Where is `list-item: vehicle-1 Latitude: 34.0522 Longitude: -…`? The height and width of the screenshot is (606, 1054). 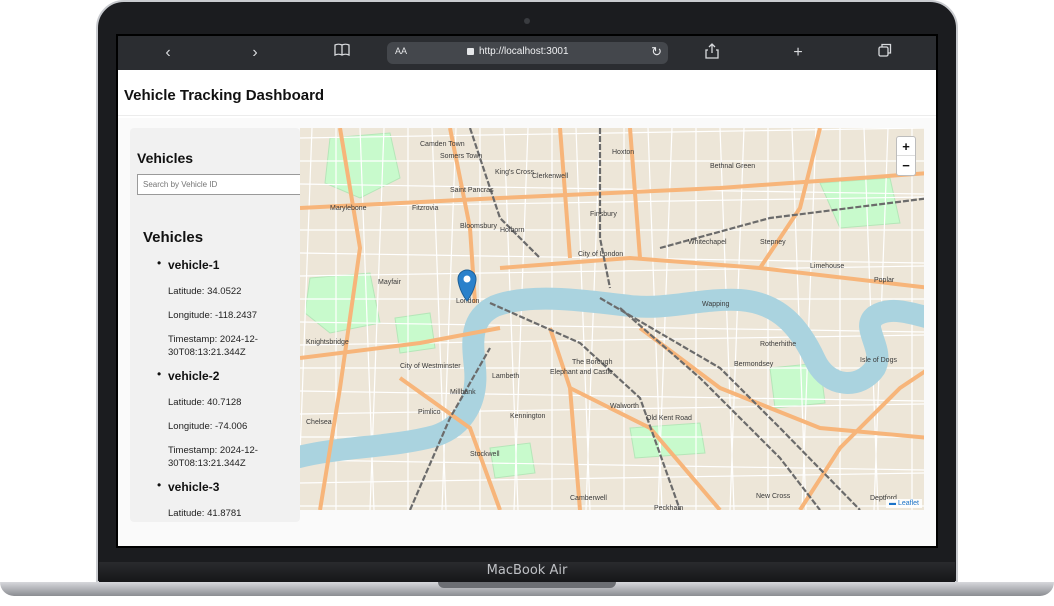
list-item: vehicle-1 Latitude: 34.0522 Longitude: -… is located at coordinates (215, 307).